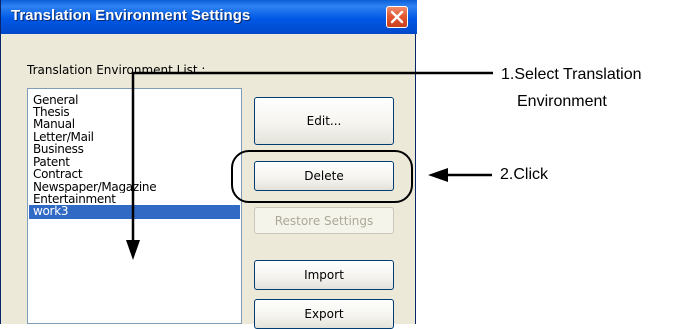  Describe the element at coordinates (571, 74) in the screenshot. I see `step1-callout-line1: 1.Select Translation` at that location.